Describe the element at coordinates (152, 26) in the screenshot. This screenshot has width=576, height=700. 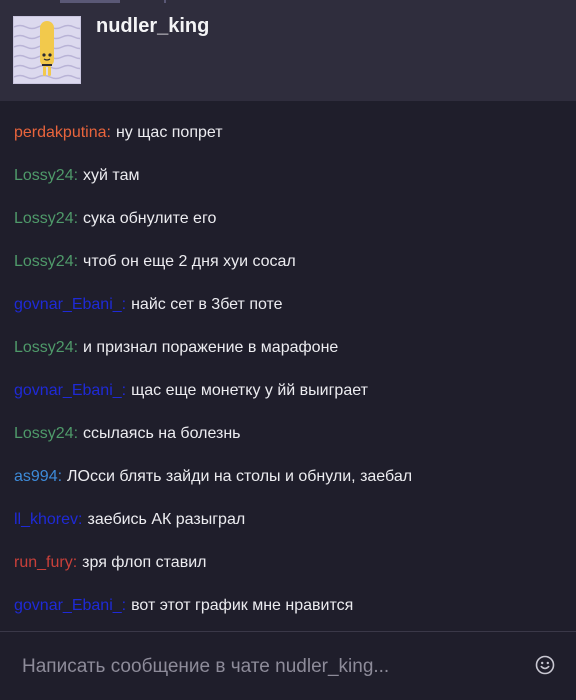
I see `channel-name: nudler_king` at that location.